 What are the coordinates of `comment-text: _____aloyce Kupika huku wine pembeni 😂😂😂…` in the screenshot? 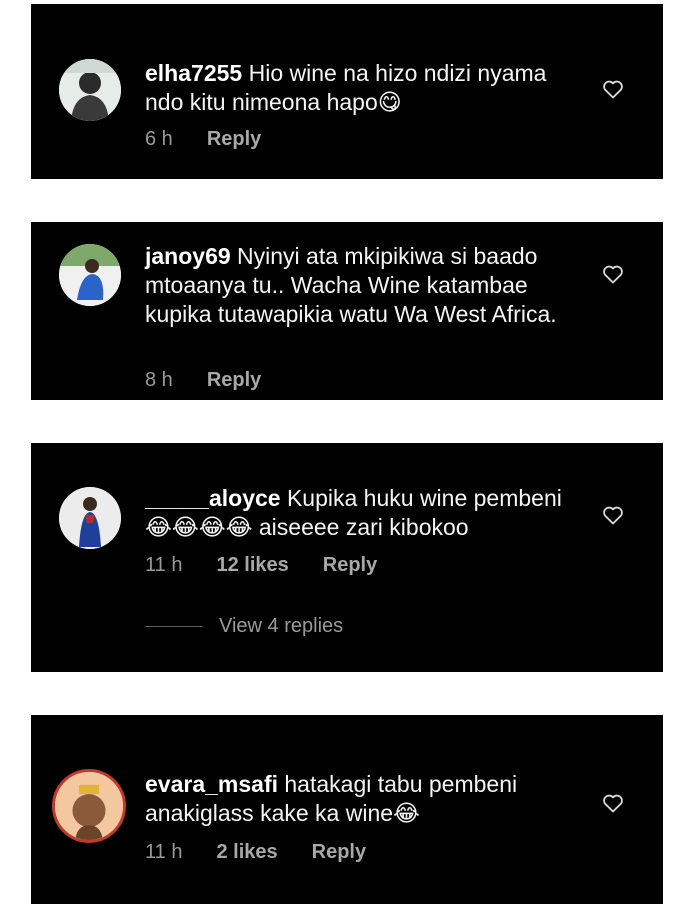 It's located at (360, 513).